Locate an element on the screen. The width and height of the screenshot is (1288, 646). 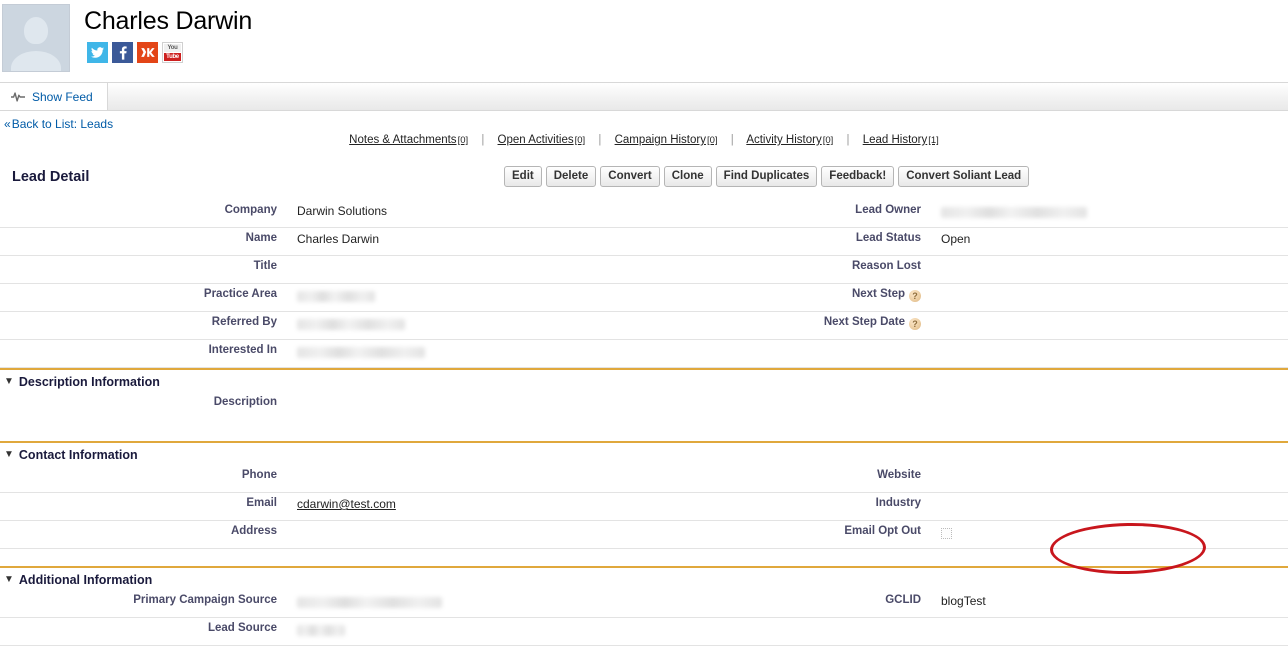
convert-button: Convert is located at coordinates (630, 176).